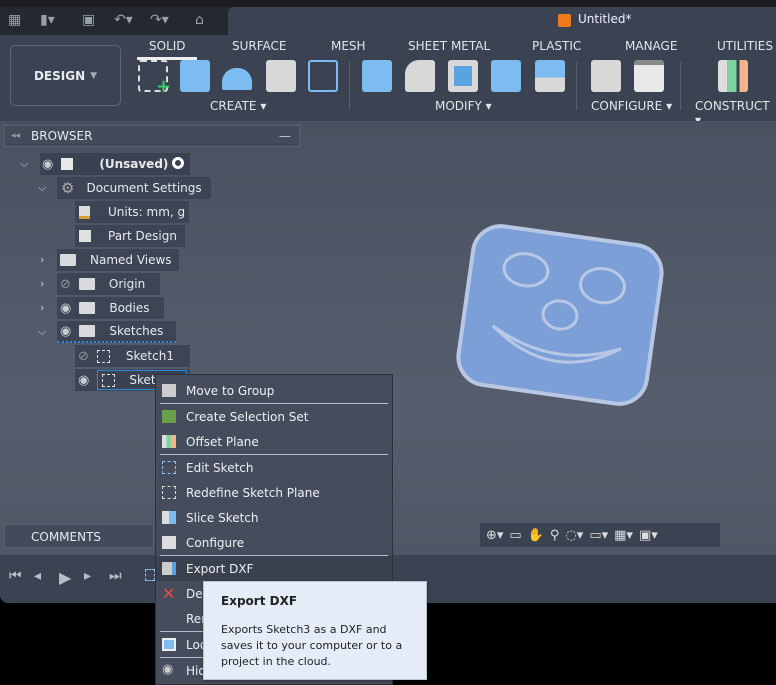  I want to click on tree-item-sketches: ◉ Sketches, so click(116, 332).